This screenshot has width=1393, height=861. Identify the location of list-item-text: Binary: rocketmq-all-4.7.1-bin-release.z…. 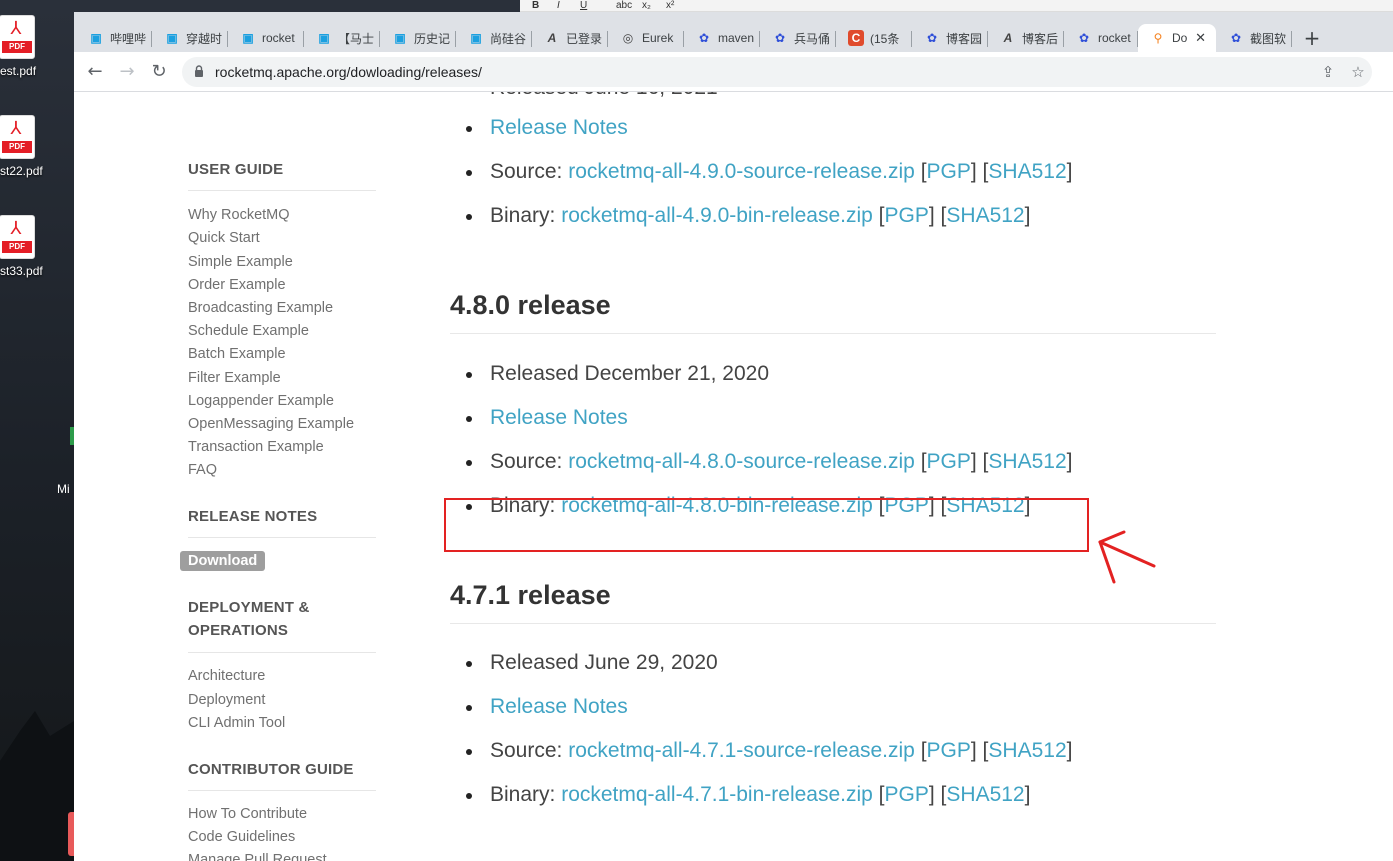
(760, 795).